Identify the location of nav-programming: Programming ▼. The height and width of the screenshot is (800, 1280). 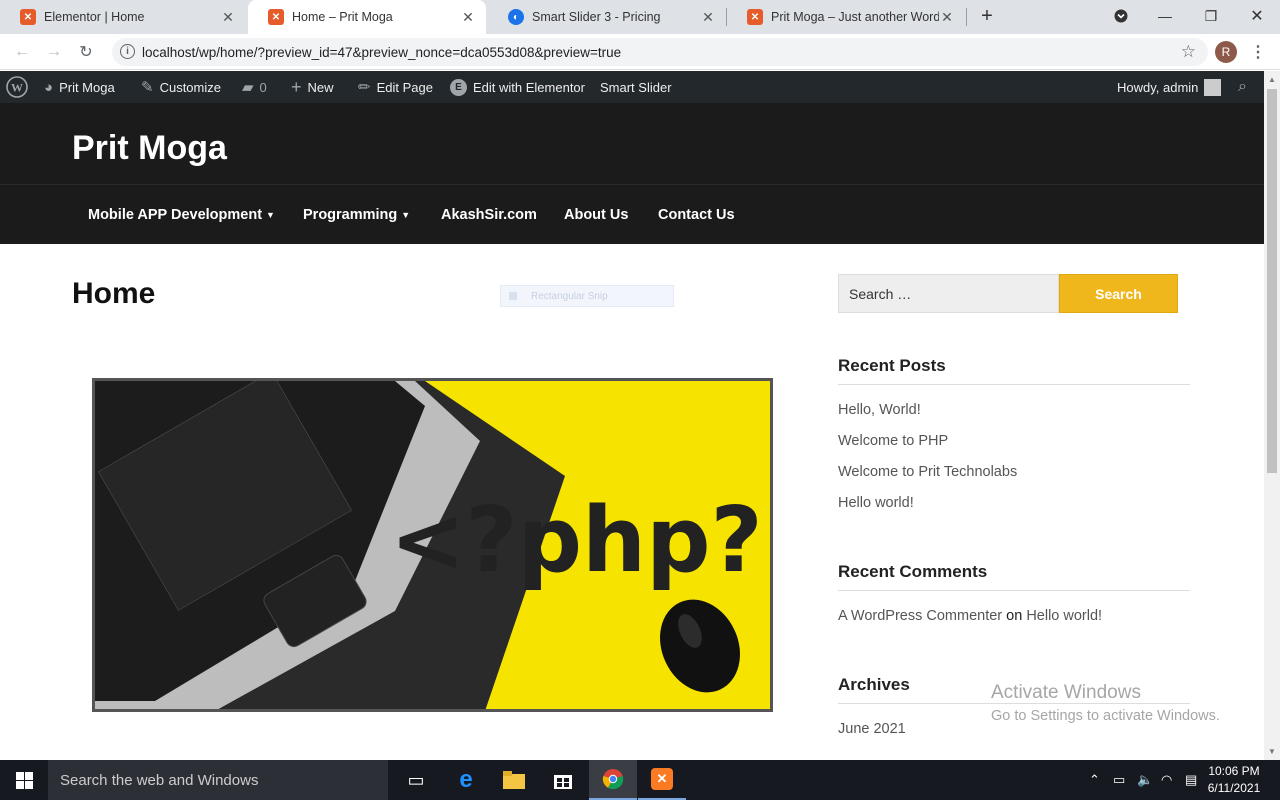
(356, 215).